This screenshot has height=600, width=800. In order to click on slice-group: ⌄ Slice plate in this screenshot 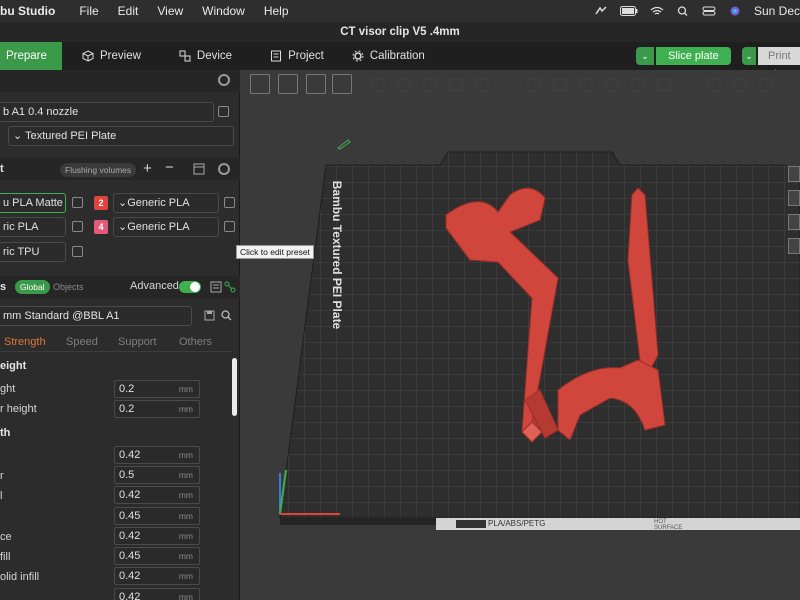, I will do `click(683, 56)`.